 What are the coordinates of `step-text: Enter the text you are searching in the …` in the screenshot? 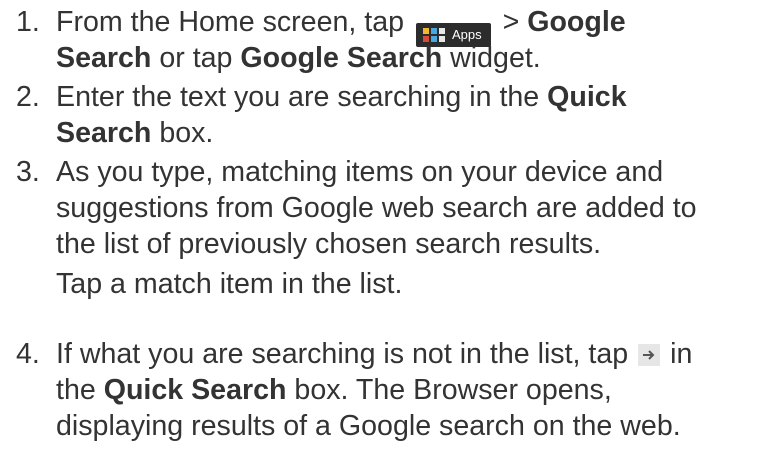 It's located at (341, 115).